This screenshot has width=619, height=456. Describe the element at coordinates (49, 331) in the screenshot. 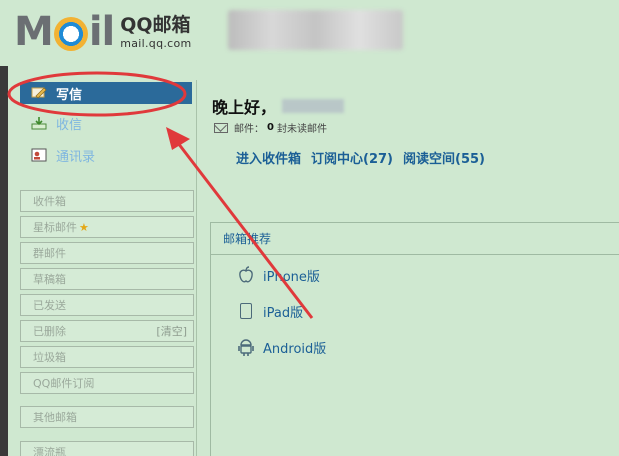

I see `folder-label: 已删除` at that location.